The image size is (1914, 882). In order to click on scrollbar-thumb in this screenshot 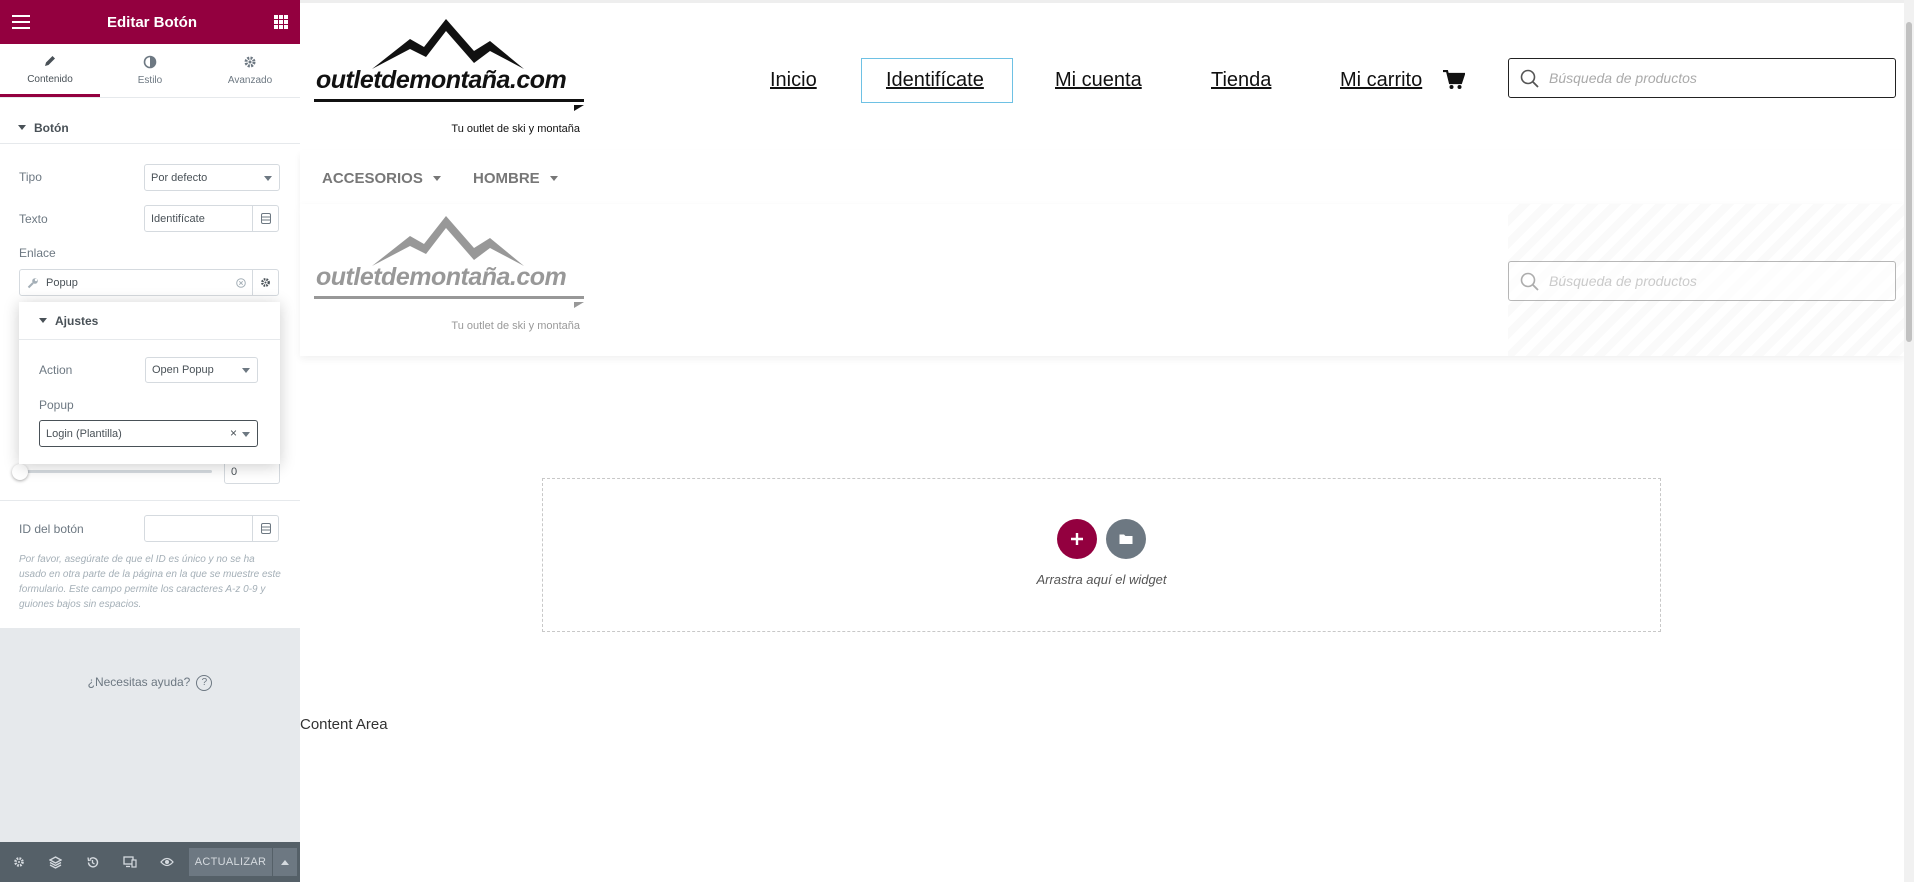, I will do `click(1909, 182)`.